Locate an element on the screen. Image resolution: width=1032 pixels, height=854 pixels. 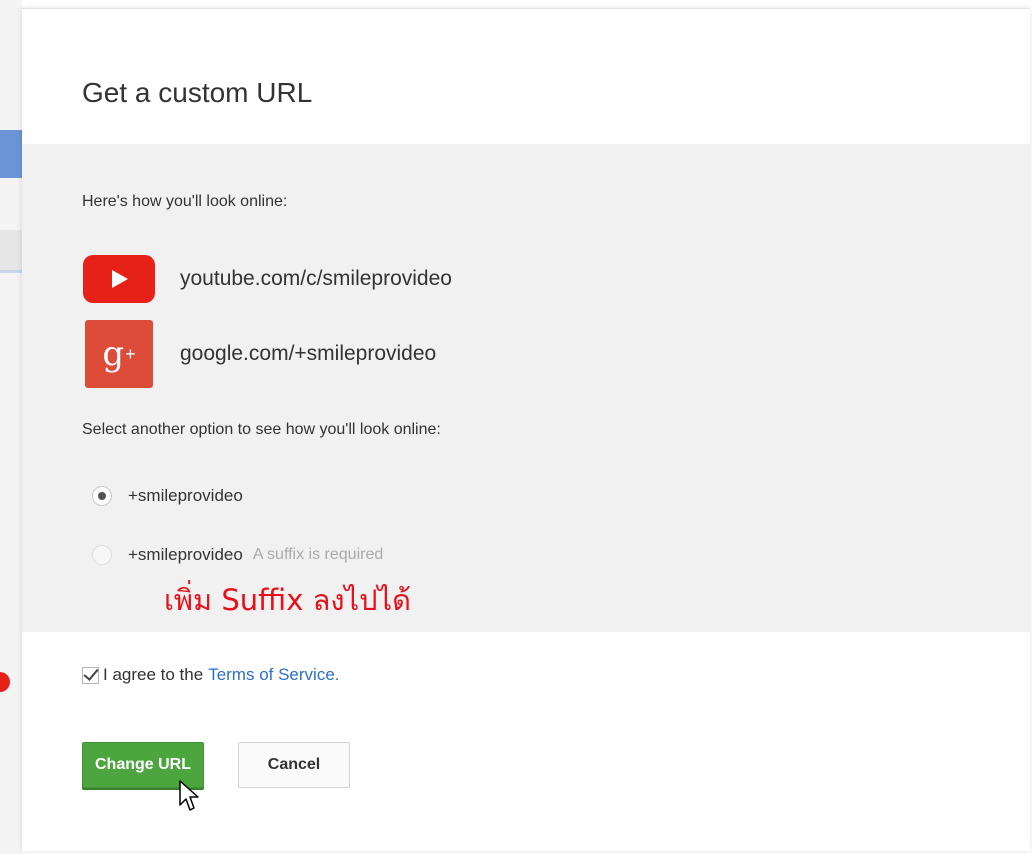
youtube-icon is located at coordinates (119, 279).